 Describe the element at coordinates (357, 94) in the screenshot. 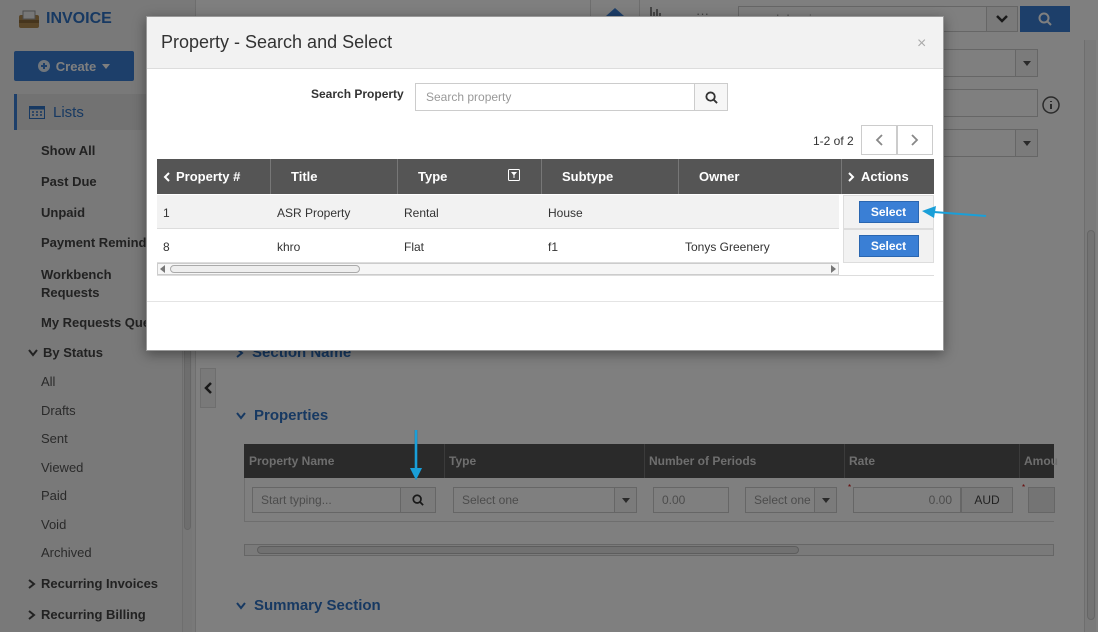

I see `search-property-label: Search Property` at that location.